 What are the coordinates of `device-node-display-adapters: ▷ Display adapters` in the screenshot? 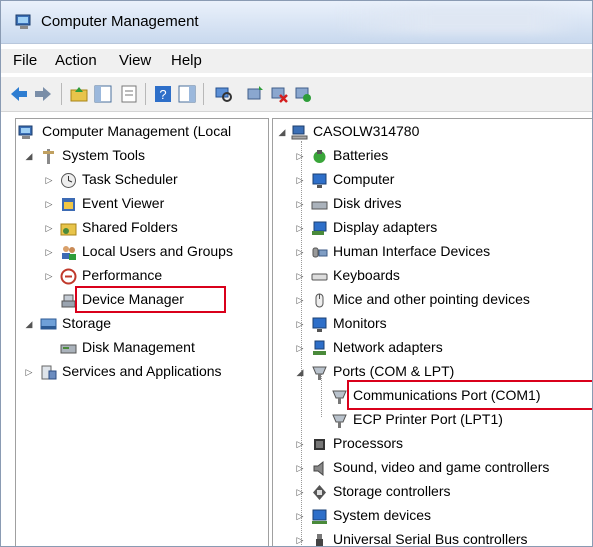 It's located at (432, 228).